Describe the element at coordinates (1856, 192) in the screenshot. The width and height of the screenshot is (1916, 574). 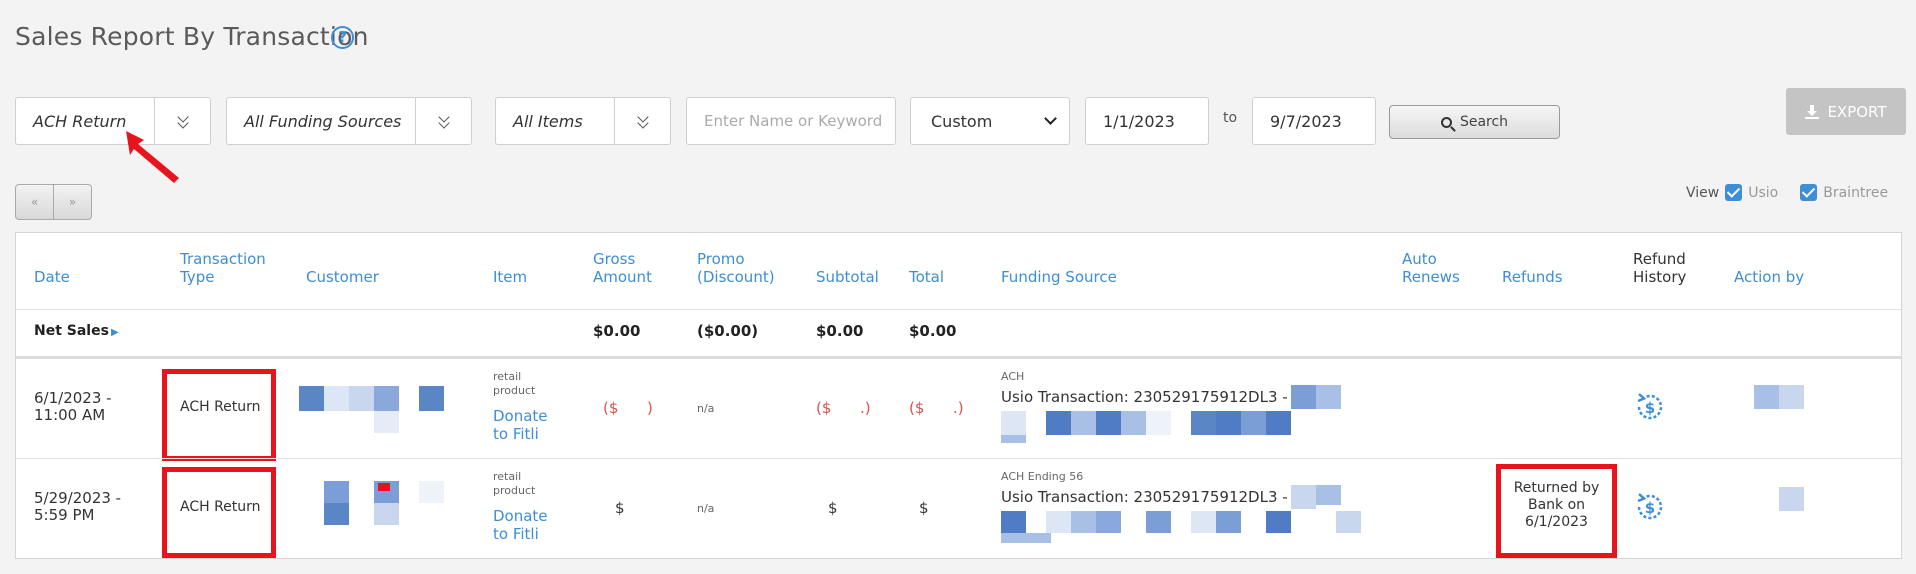
I see `braintree-label: Braintree` at that location.